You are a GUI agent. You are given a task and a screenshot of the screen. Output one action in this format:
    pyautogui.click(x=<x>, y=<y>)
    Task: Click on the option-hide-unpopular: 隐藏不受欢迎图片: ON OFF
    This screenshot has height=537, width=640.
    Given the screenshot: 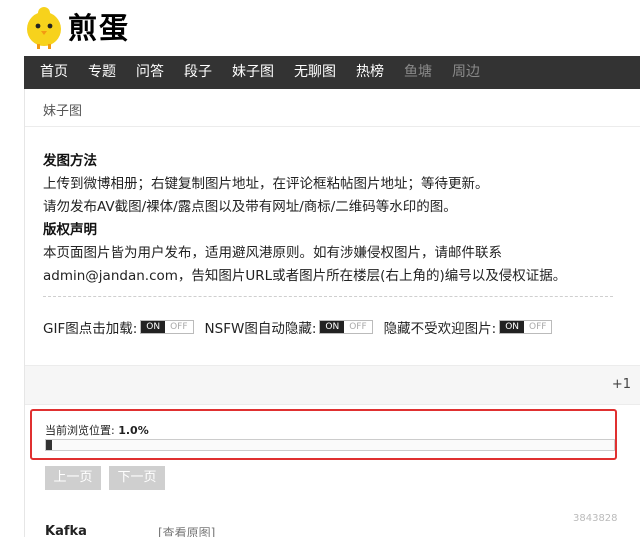 What is the action you would take?
    pyautogui.click(x=468, y=327)
    